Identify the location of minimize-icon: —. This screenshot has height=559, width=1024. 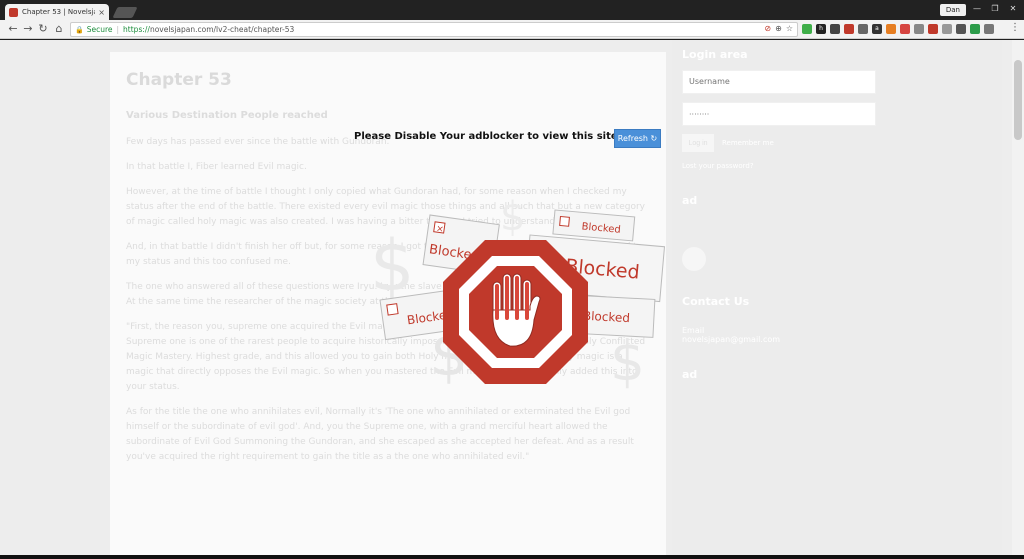
(977, 9).